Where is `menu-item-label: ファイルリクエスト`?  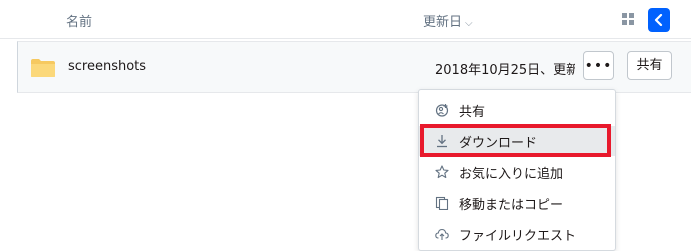
menu-item-label: ファイルリクエスト is located at coordinates (518, 236).